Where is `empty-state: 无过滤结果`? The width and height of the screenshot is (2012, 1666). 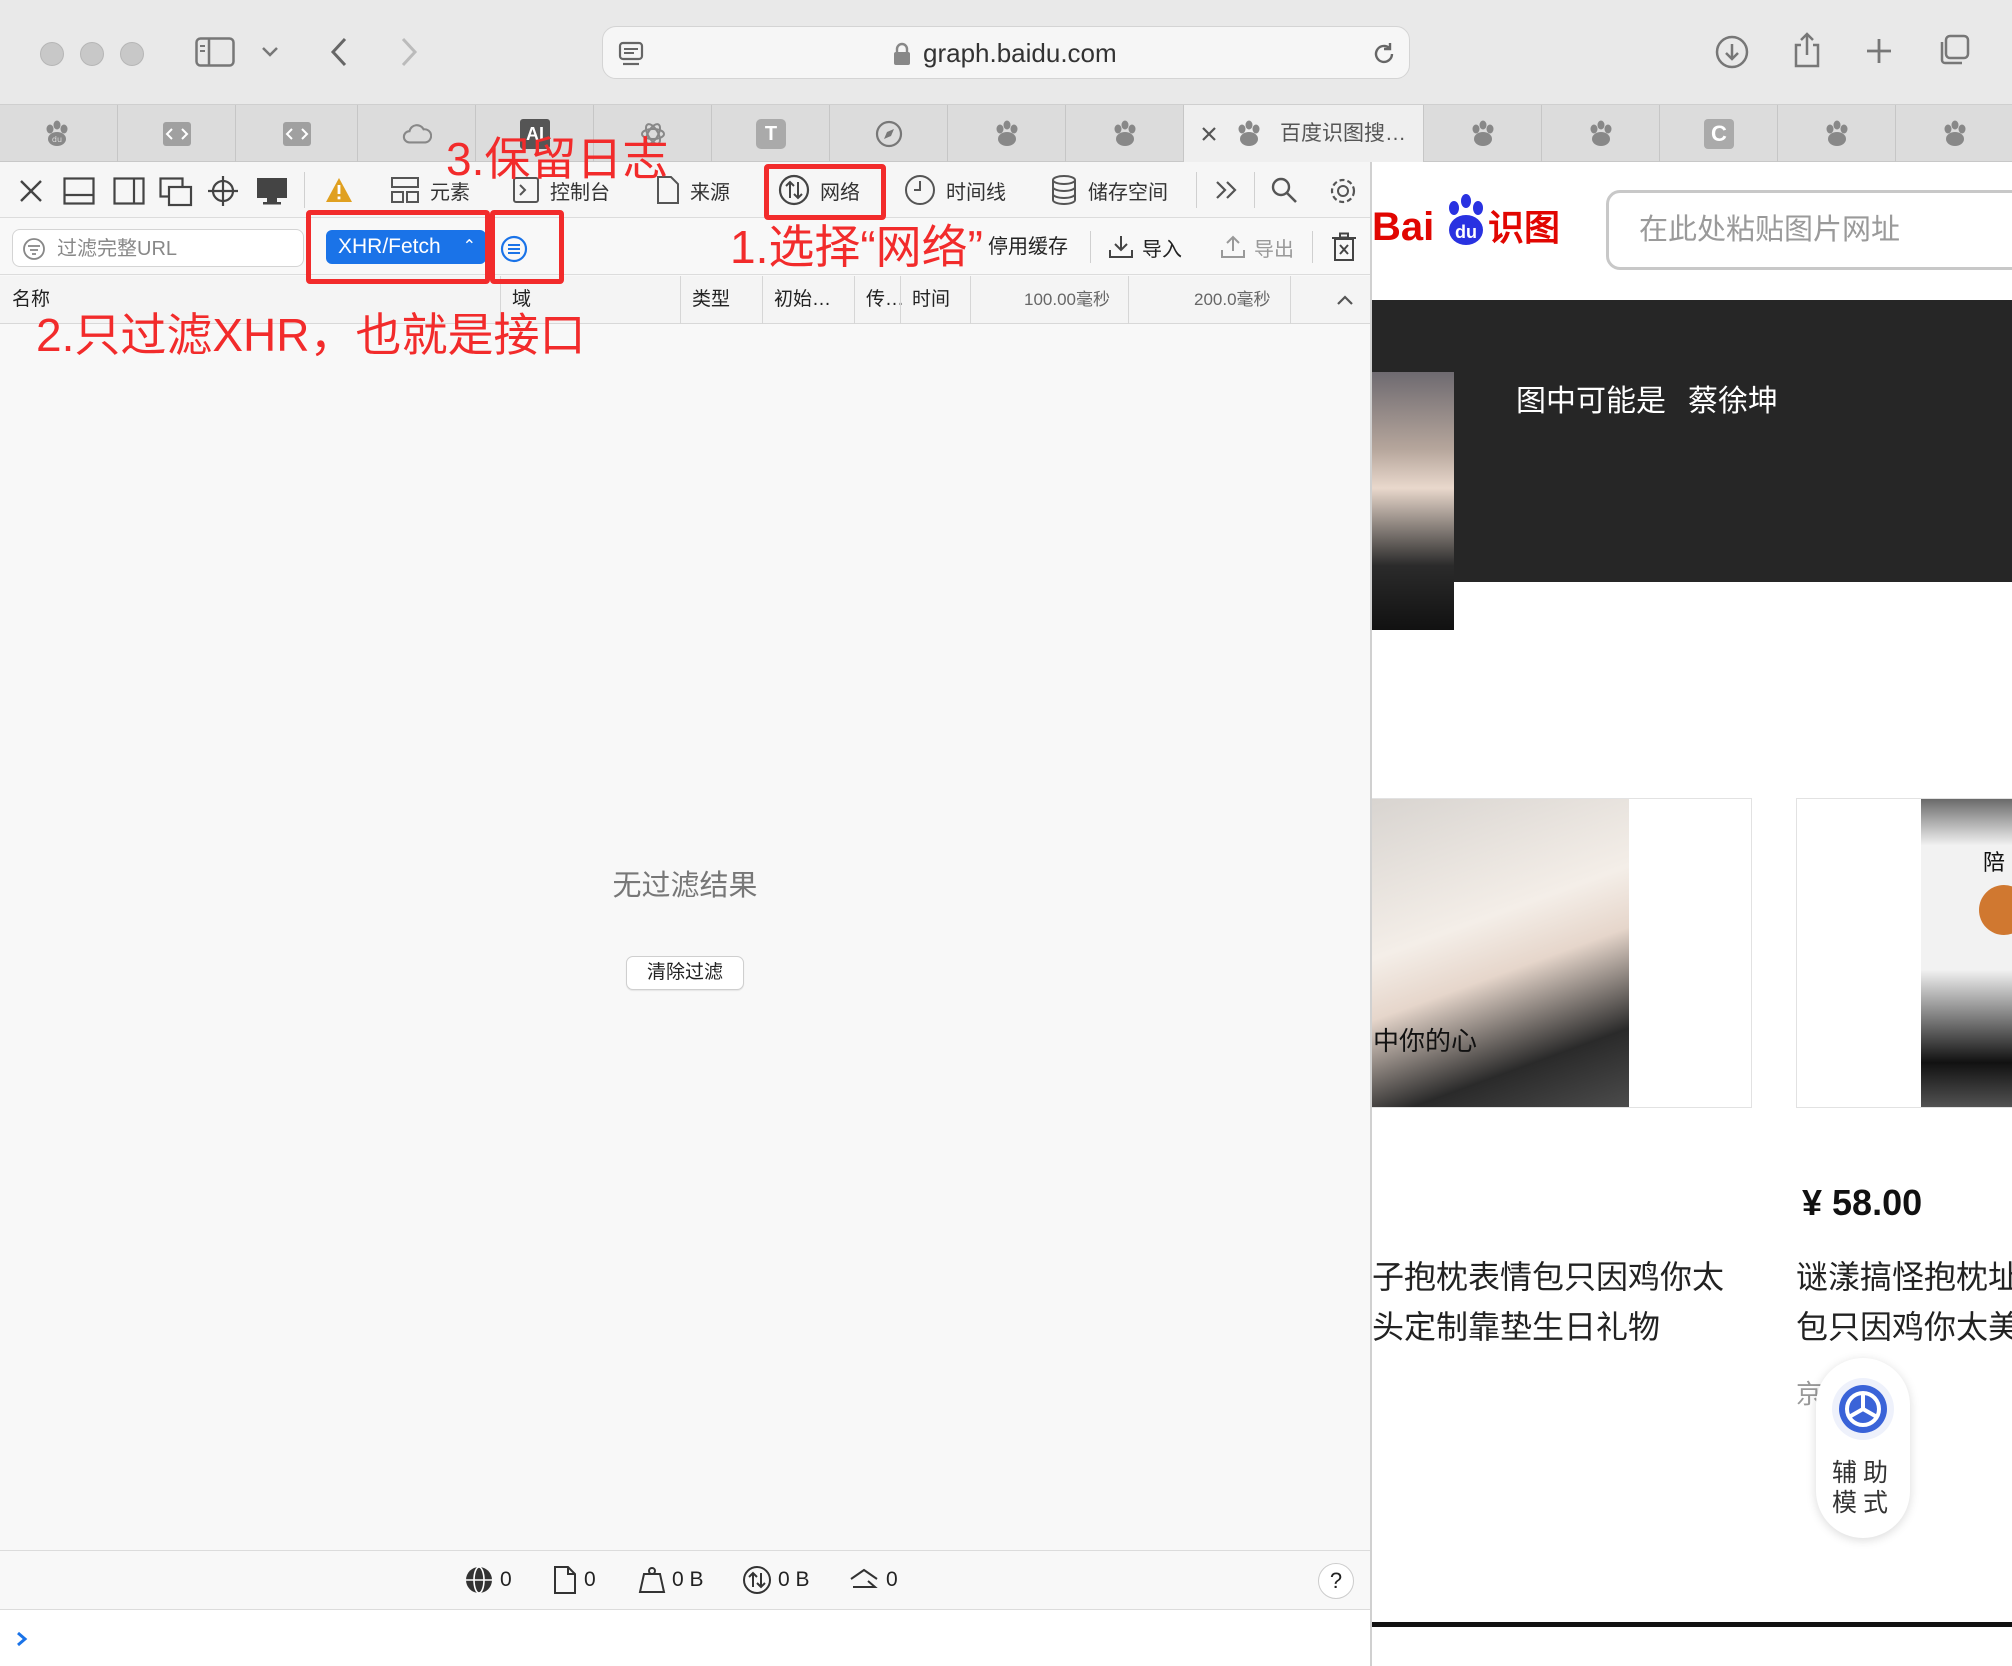 empty-state: 无过滤结果 is located at coordinates (685, 883).